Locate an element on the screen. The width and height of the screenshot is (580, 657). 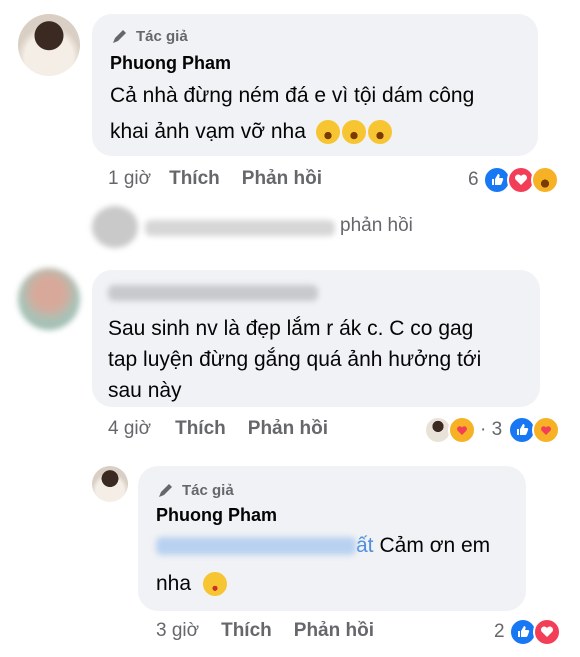
comment-text-line: sau này is located at coordinates (145, 390).